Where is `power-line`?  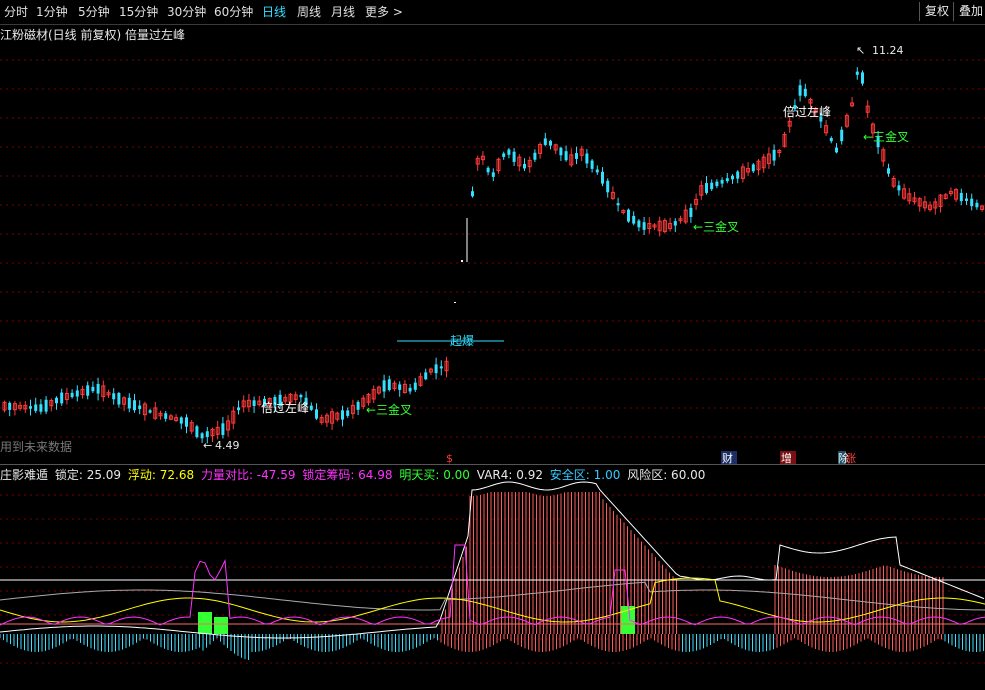
power-line is located at coordinates (492, 585).